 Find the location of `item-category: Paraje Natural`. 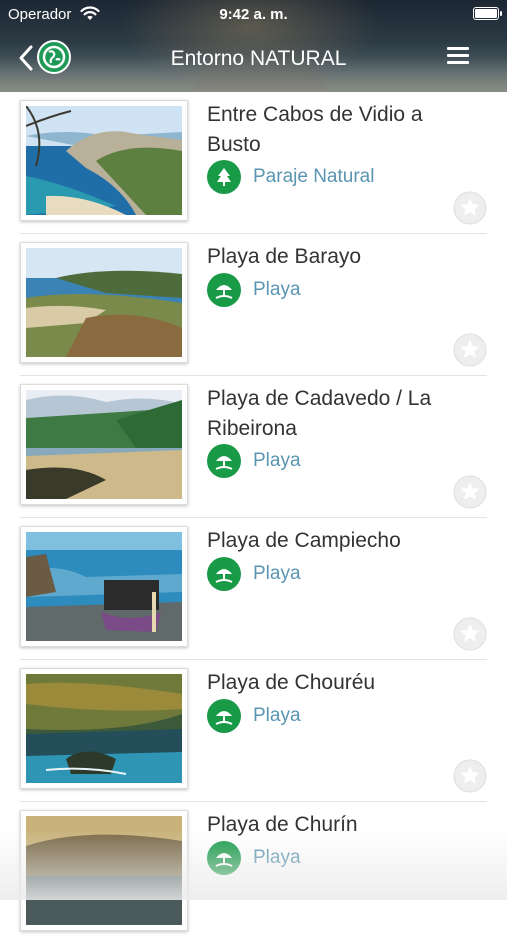

item-category: Paraje Natural is located at coordinates (290, 177).